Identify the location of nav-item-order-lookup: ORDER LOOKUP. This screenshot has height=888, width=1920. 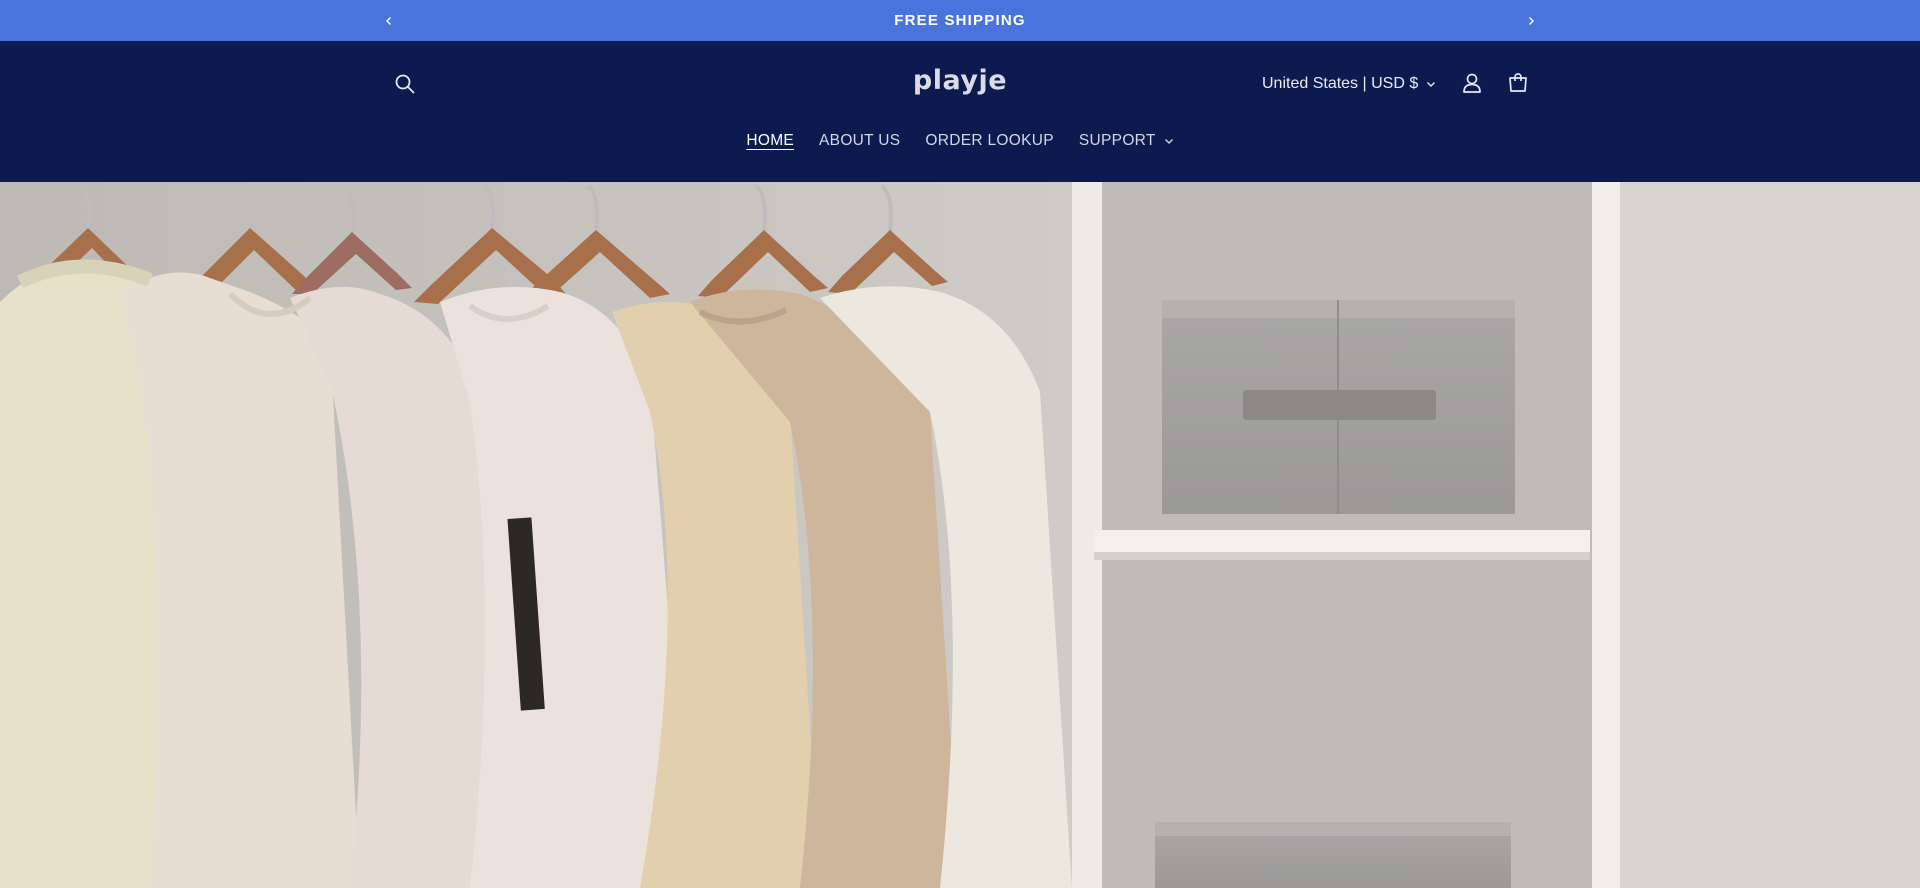
(989, 141).